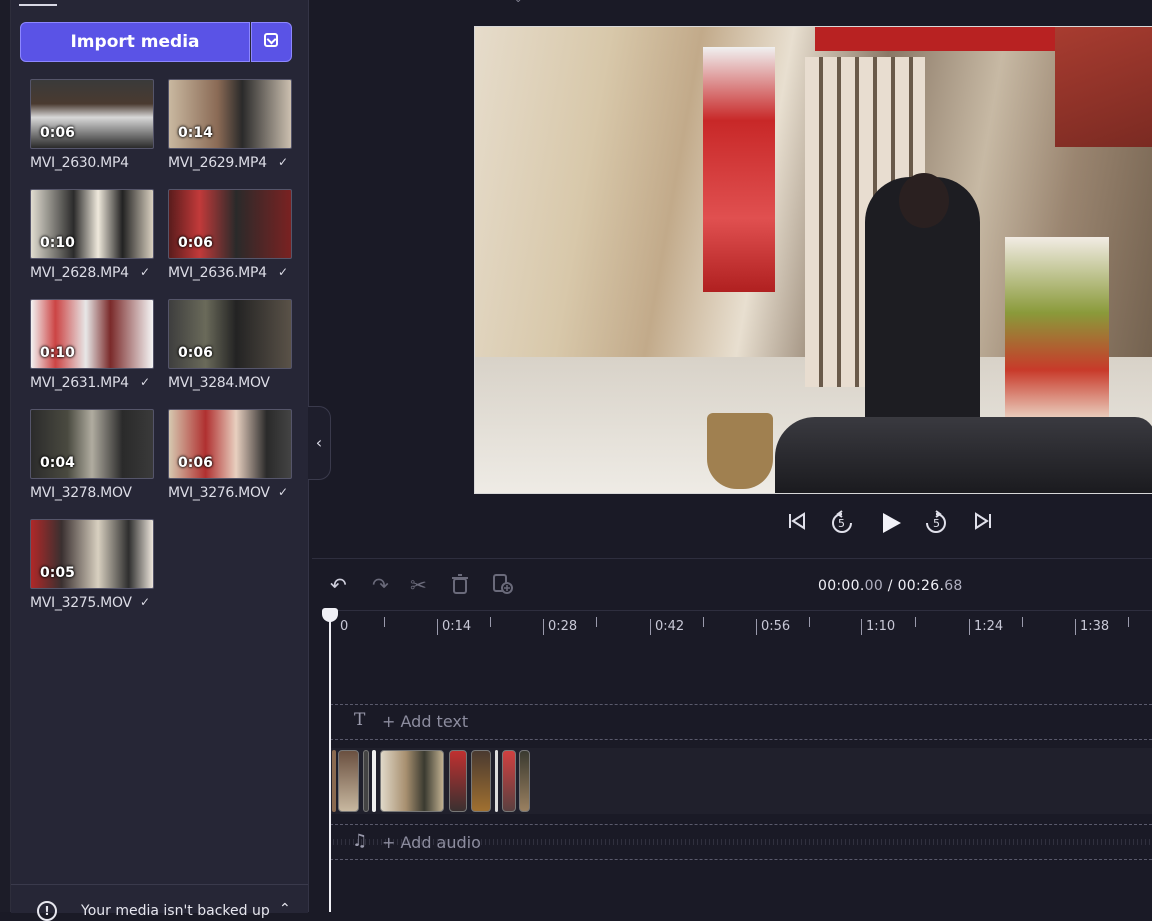  I want to click on timecode: 00:00.00 / 00:26.68, so click(890, 586).